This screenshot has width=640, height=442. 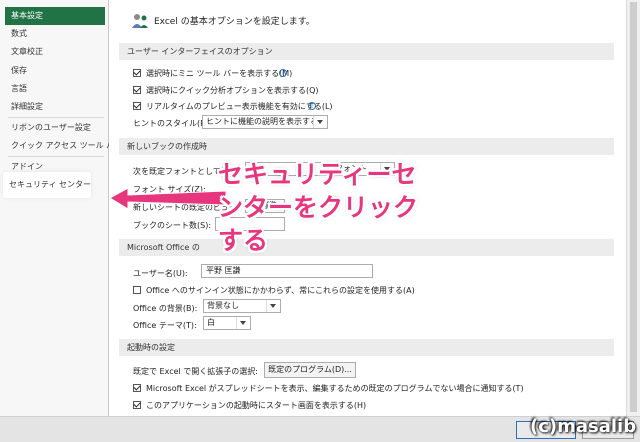 I want to click on office-background-select: 背景なし, so click(x=242, y=306).